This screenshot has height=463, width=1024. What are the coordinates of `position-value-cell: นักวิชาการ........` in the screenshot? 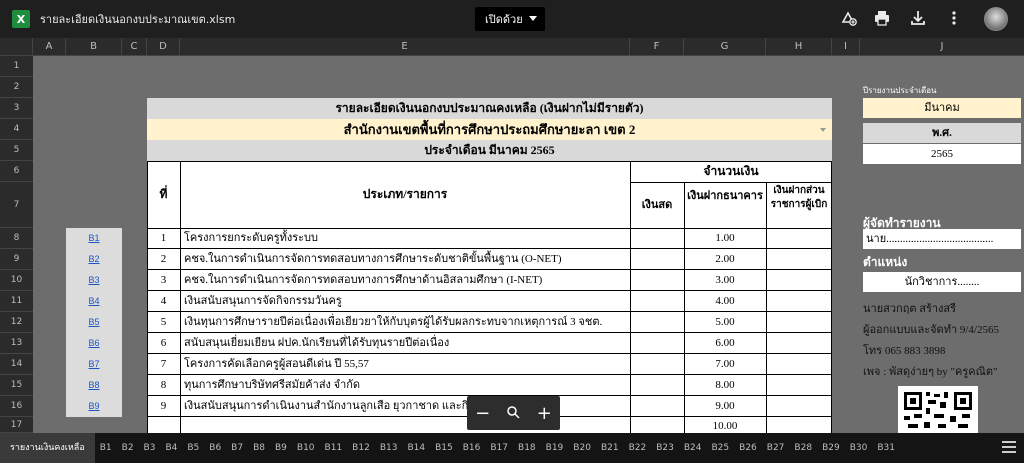 It's located at (942, 282).